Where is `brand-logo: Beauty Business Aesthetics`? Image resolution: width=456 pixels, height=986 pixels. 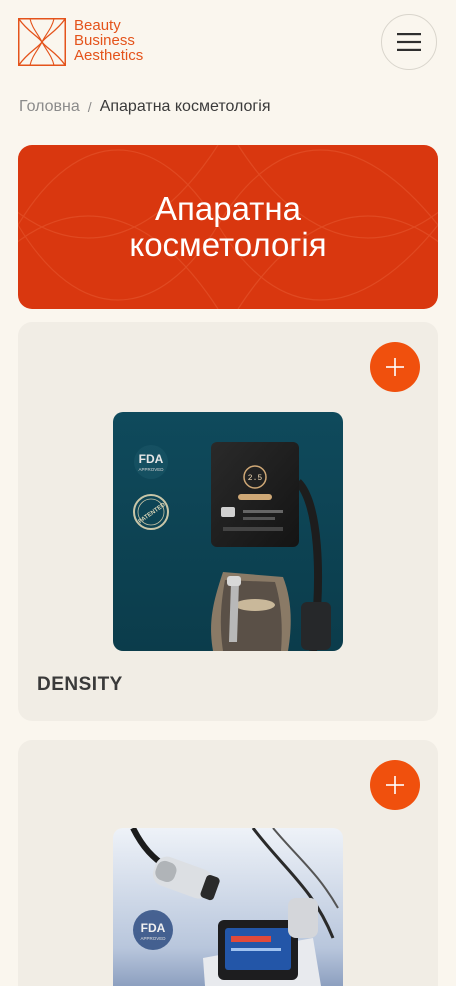 brand-logo: Beauty Business Aesthetics is located at coordinates (80, 42).